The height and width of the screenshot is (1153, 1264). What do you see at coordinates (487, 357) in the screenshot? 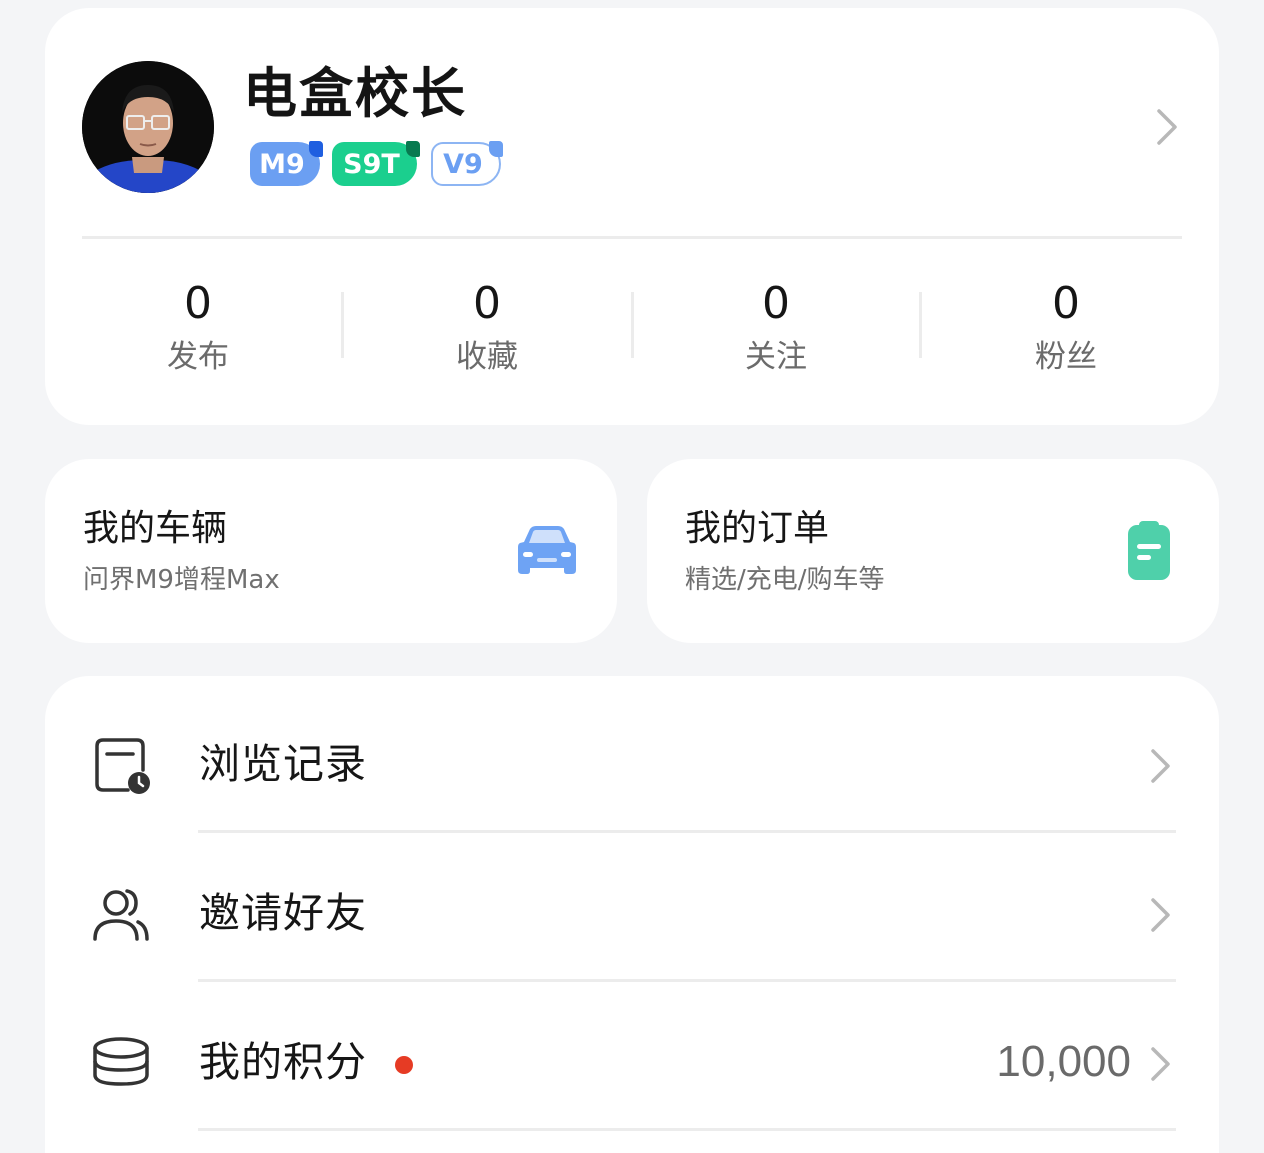
I see `stat-label: 收藏` at bounding box center [487, 357].